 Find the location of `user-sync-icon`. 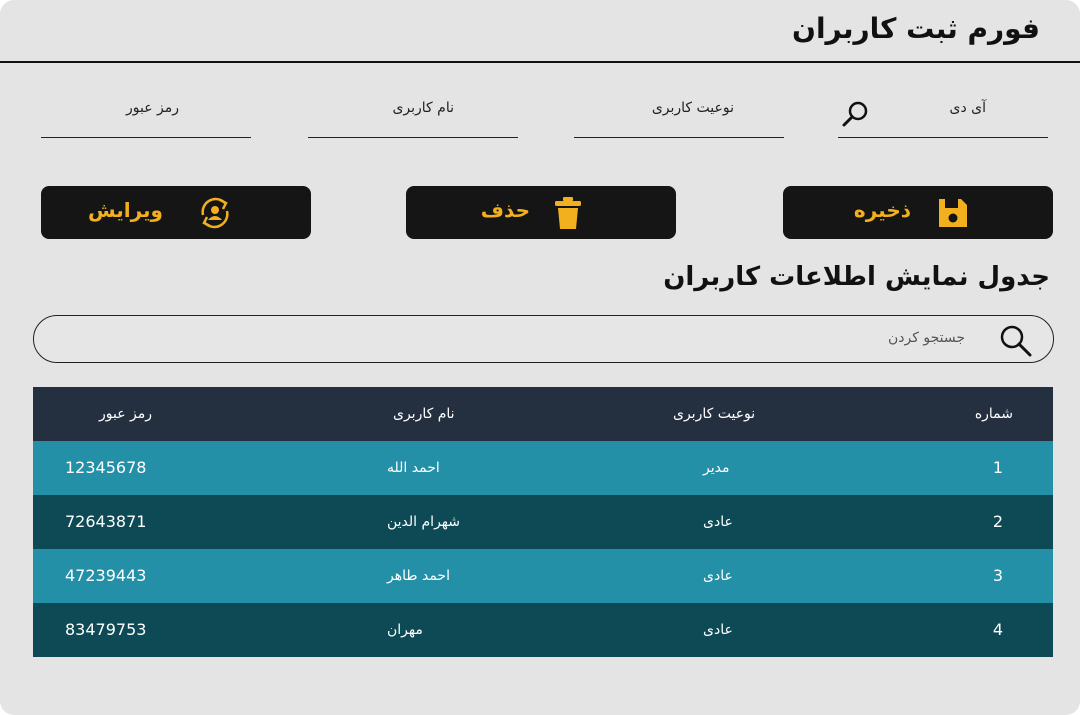

user-sync-icon is located at coordinates (215, 213).